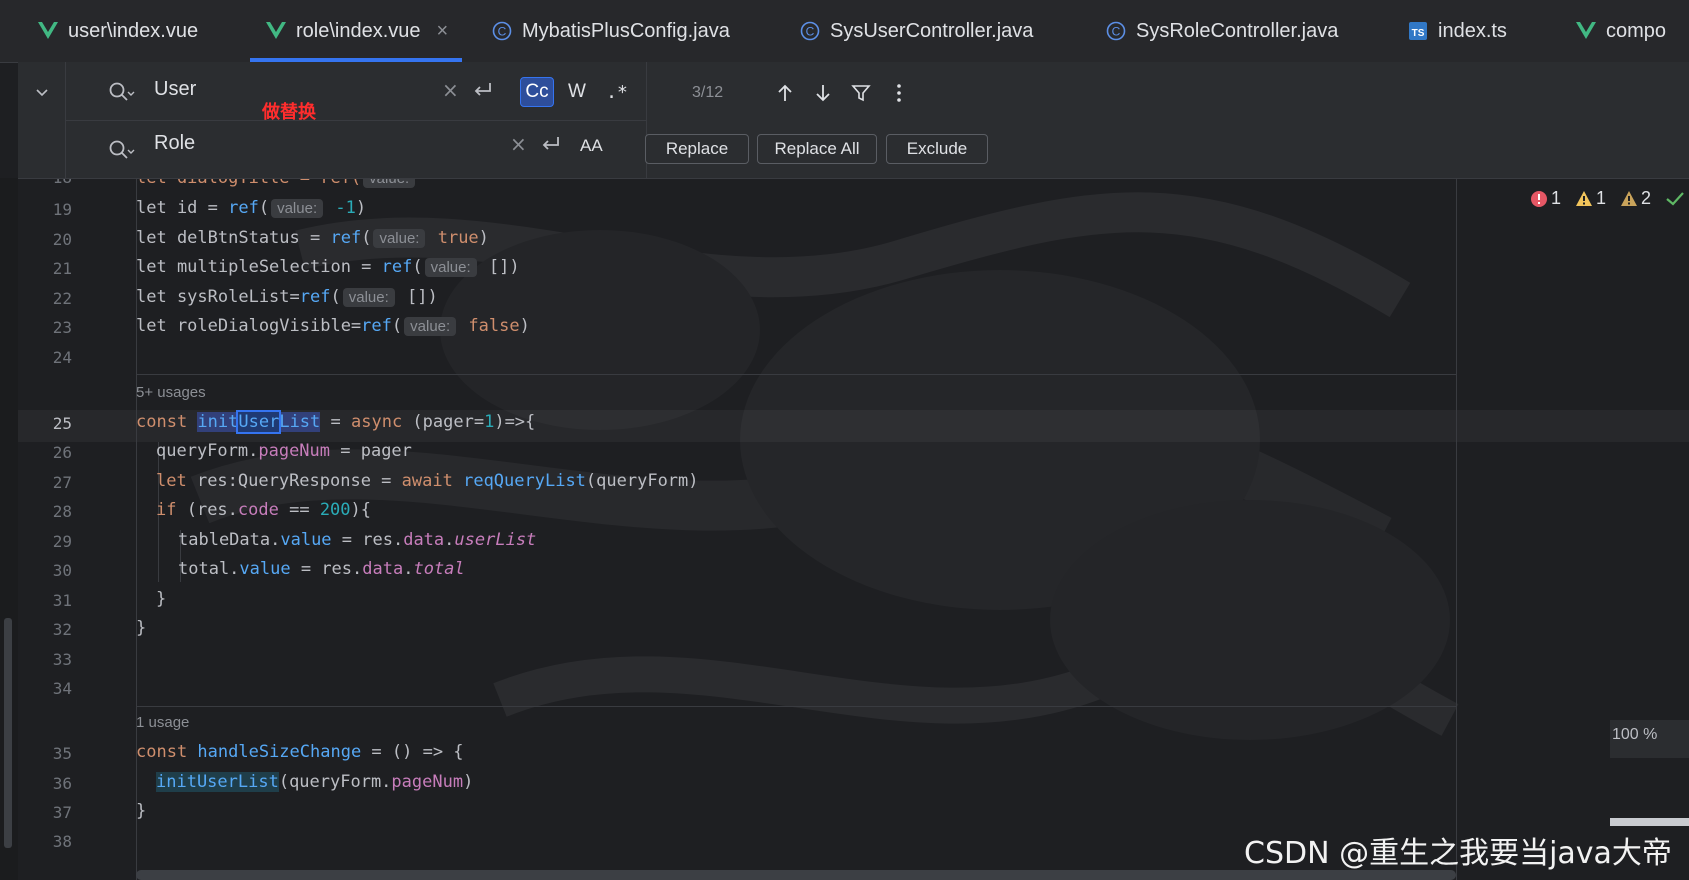  I want to click on regex-toggle: .*, so click(617, 92).